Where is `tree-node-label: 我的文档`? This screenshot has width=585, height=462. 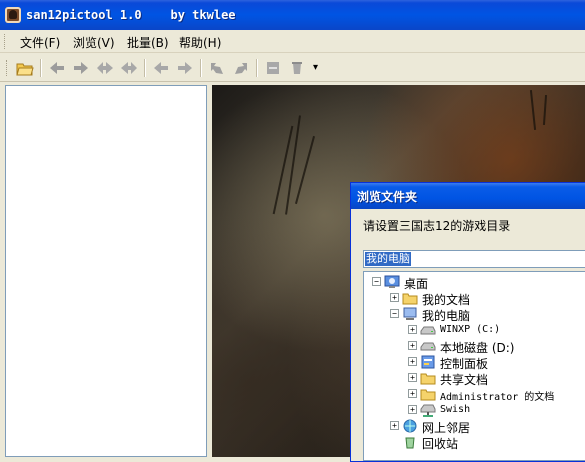
tree-node-label: 我的文档 is located at coordinates (446, 300).